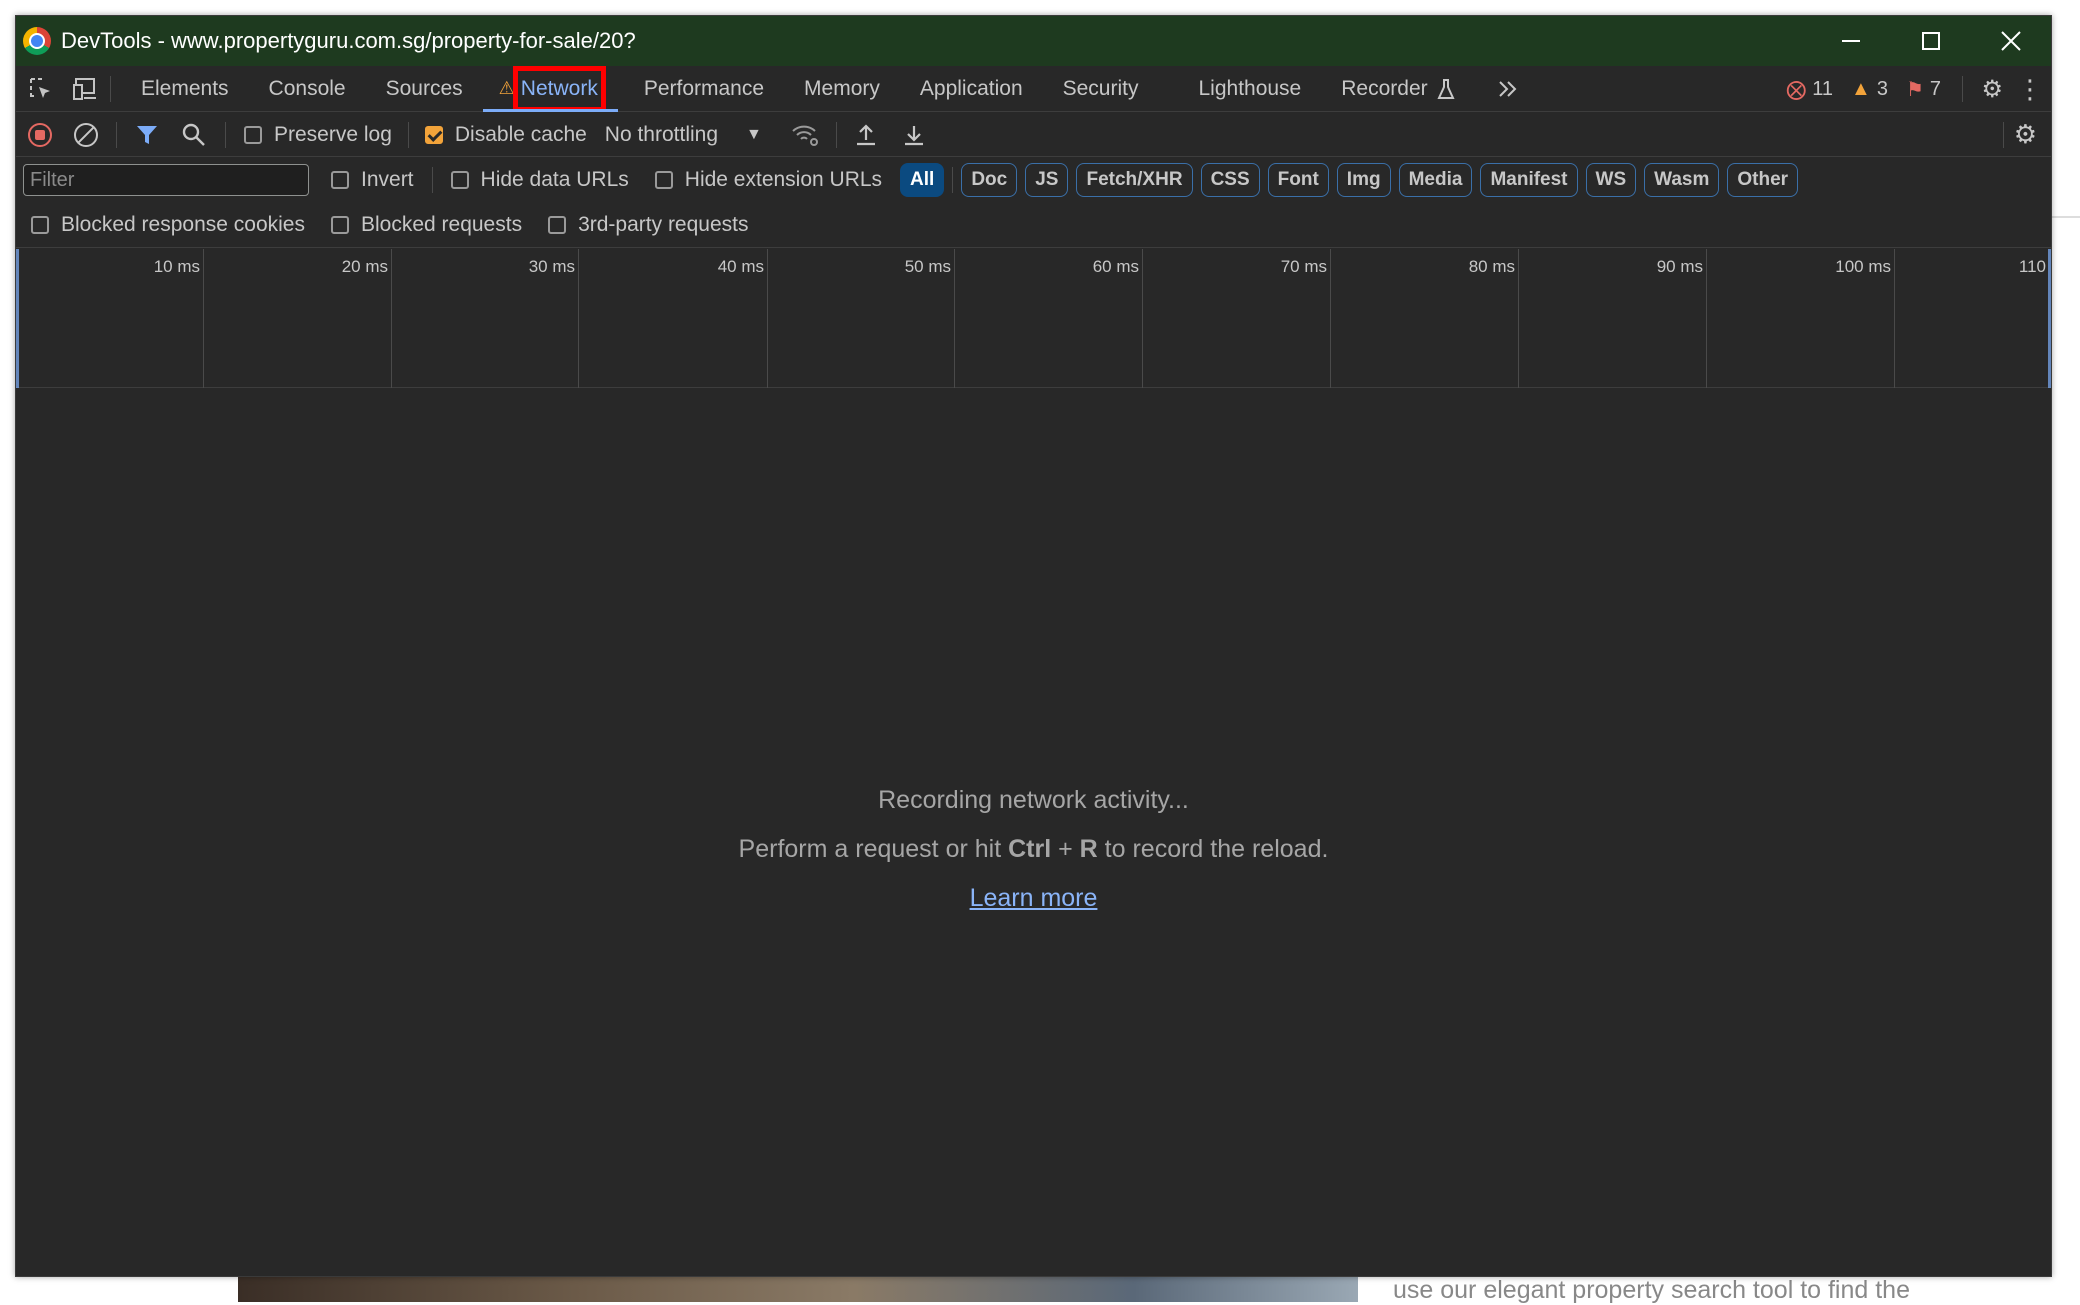 The height and width of the screenshot is (1305, 2080). I want to click on device-toolbar-icon, so click(85, 89).